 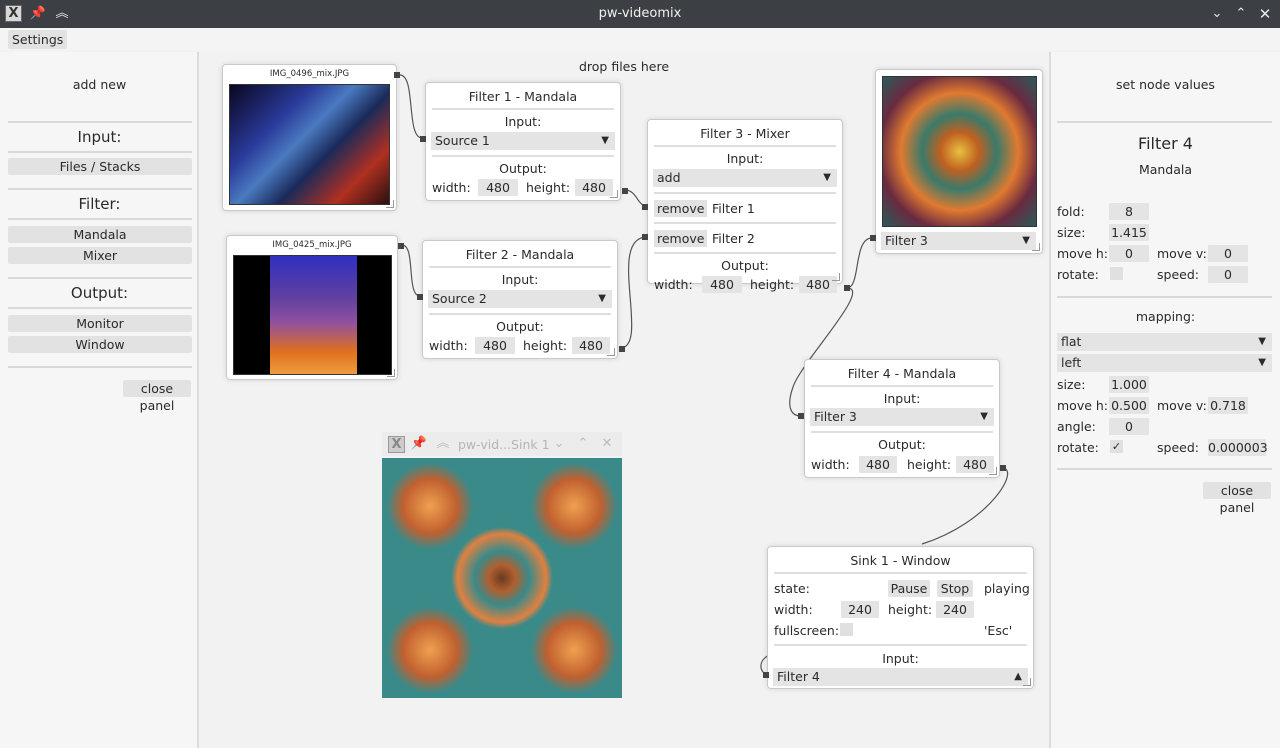 I want to click on add-mandala-button: Mandala, so click(x=100, y=234).